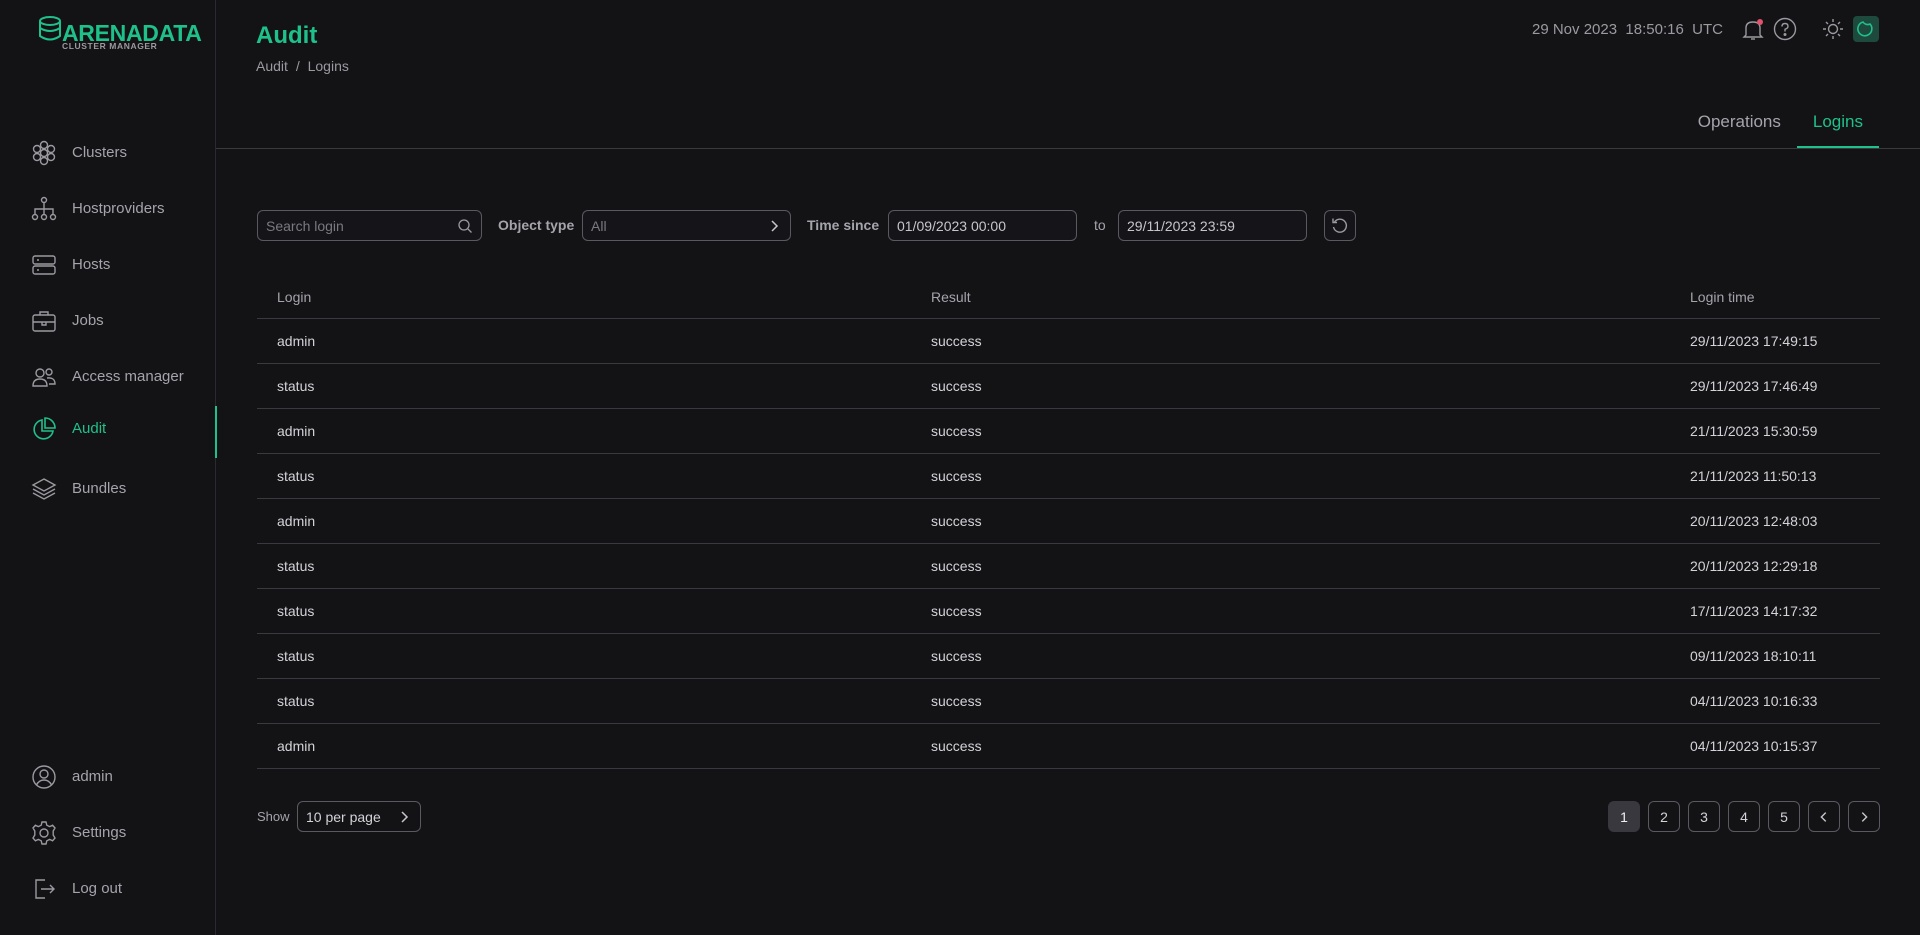  I want to click on sidebar-item-settings: Settings, so click(108, 832).